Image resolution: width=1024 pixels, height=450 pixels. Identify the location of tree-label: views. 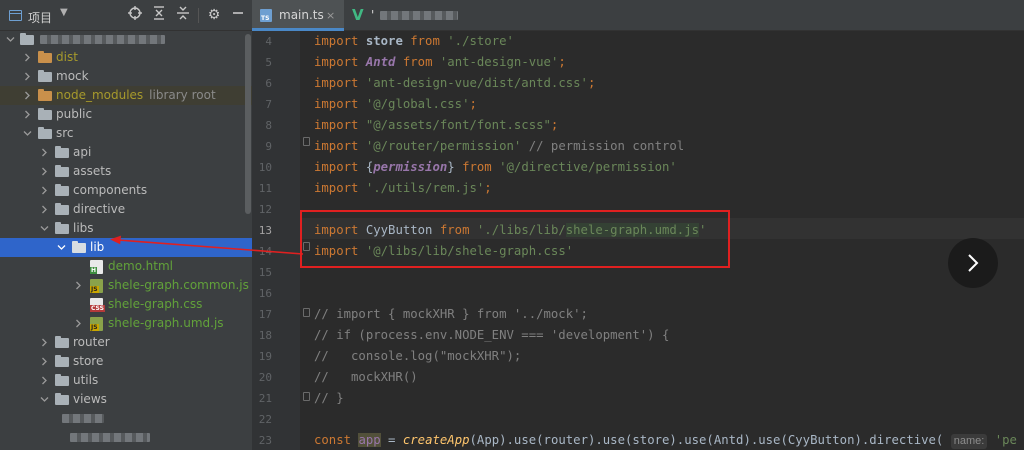
(90, 399).